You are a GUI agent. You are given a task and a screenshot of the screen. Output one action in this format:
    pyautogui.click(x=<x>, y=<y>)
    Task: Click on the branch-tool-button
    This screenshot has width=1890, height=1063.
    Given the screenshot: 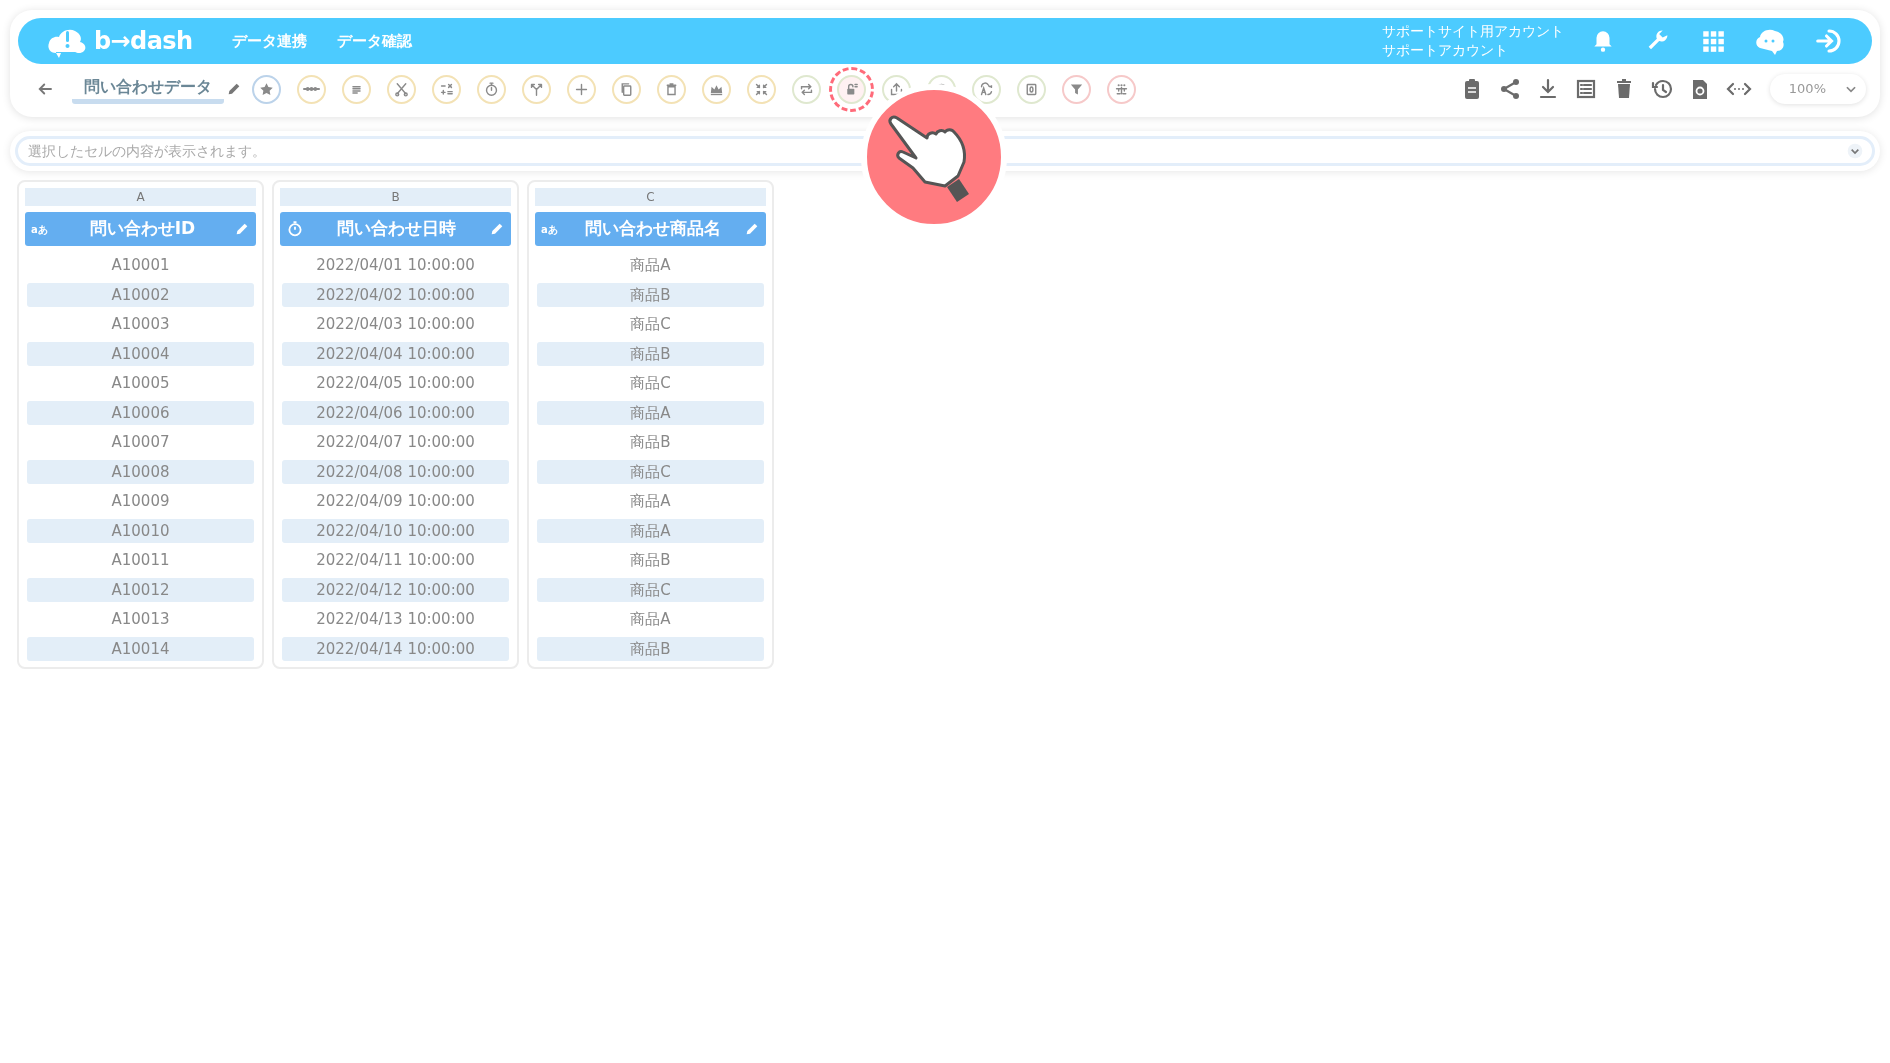 What is the action you would take?
    pyautogui.click(x=536, y=89)
    